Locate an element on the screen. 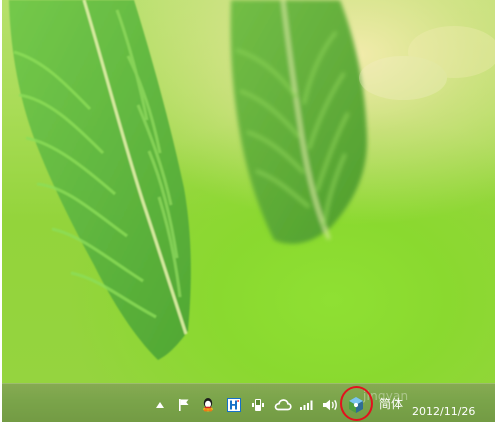 Image resolution: width=495 pixels, height=422 pixels. volume-icon is located at coordinates (330, 405).